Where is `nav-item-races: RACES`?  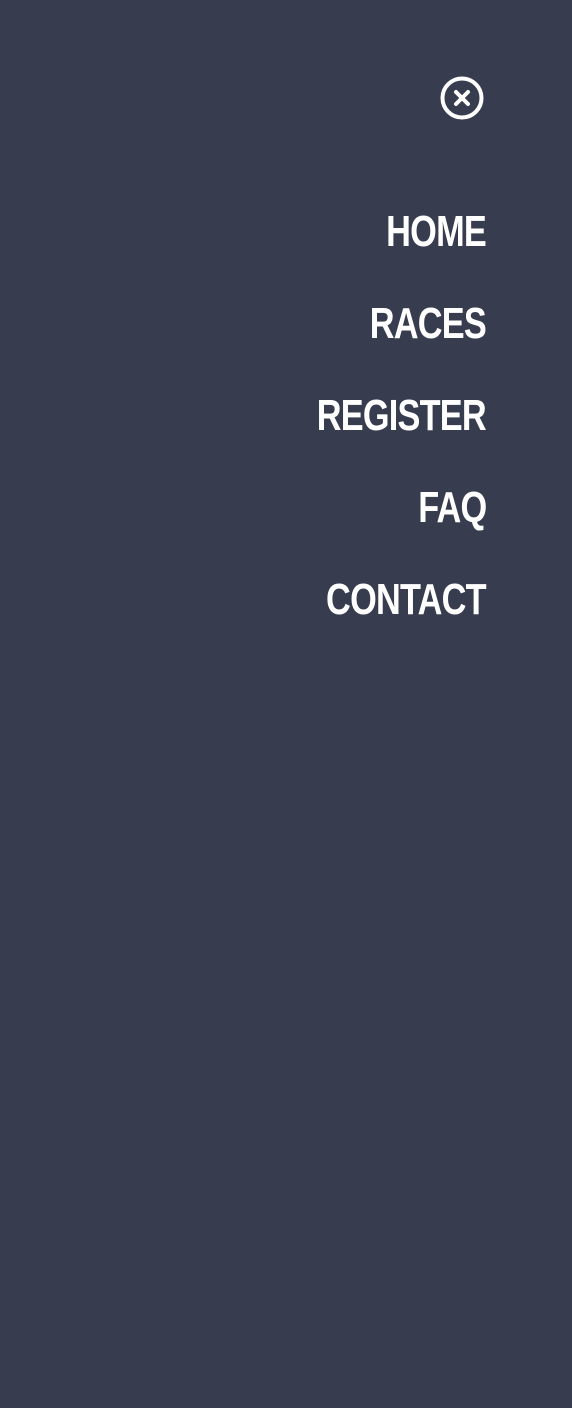 nav-item-races: RACES is located at coordinates (378, 338).